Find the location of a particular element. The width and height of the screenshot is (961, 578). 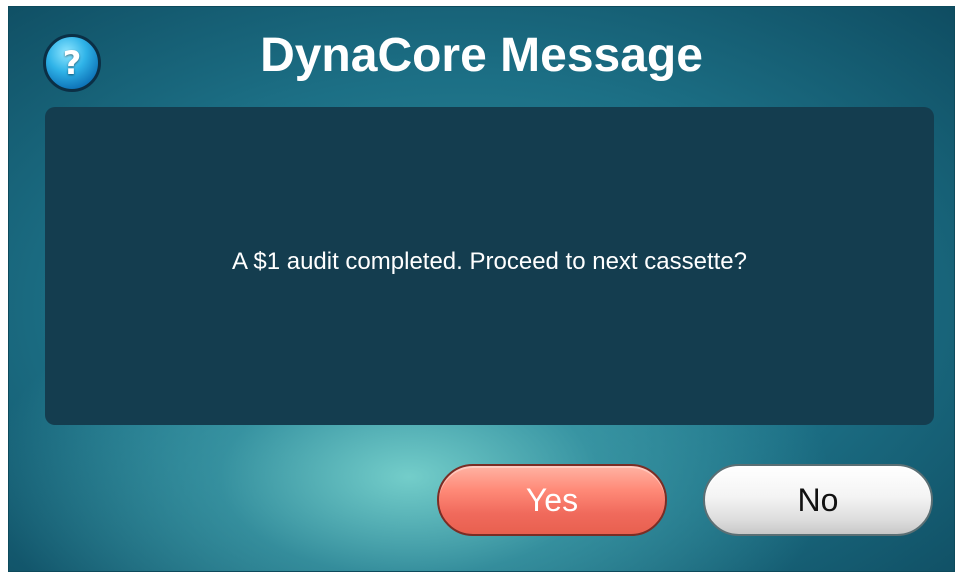

dialog-title: DynaCore Message is located at coordinates (481, 55).